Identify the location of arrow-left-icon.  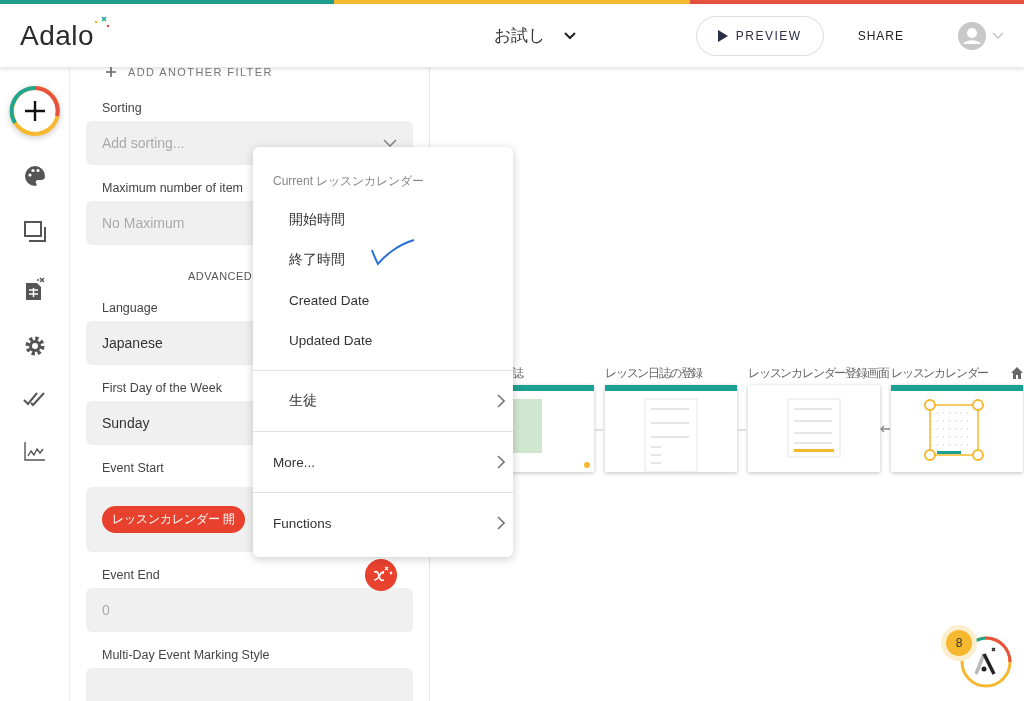
(885, 429).